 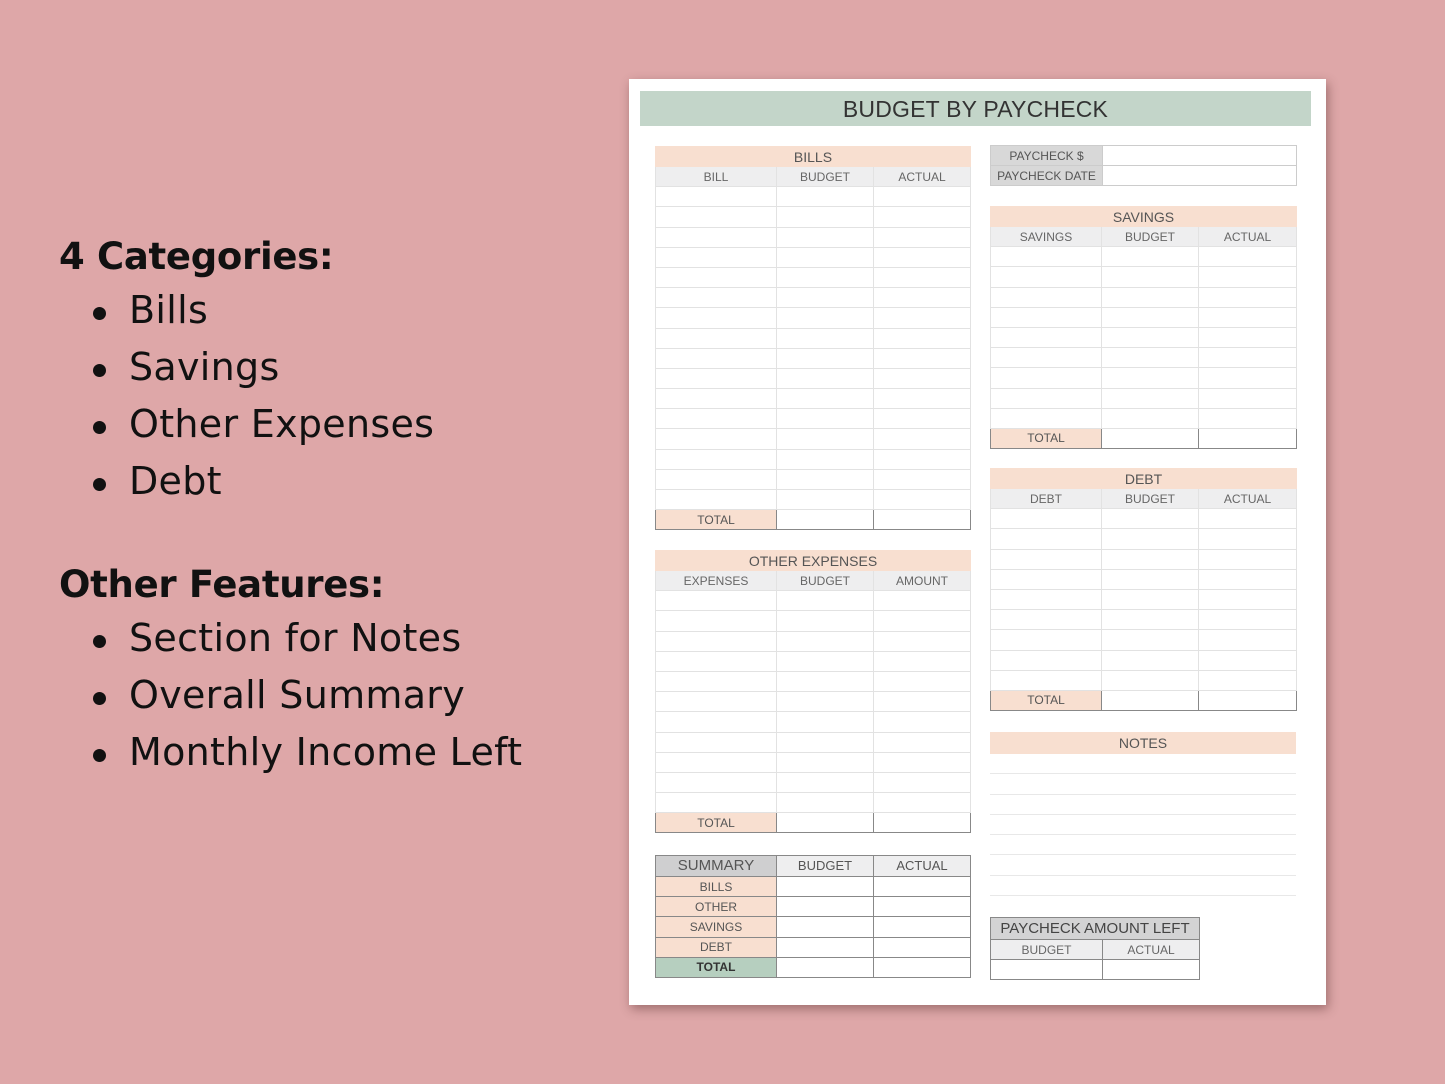 What do you see at coordinates (1151, 970) in the screenshot?
I see `paycheck-left-actual-cell` at bounding box center [1151, 970].